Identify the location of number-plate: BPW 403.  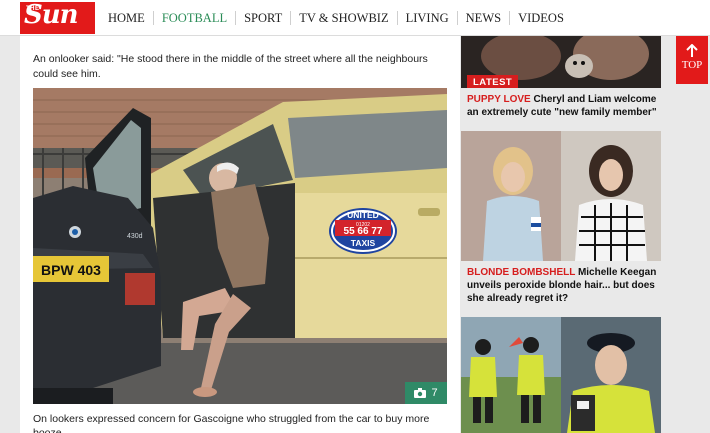
(71, 270).